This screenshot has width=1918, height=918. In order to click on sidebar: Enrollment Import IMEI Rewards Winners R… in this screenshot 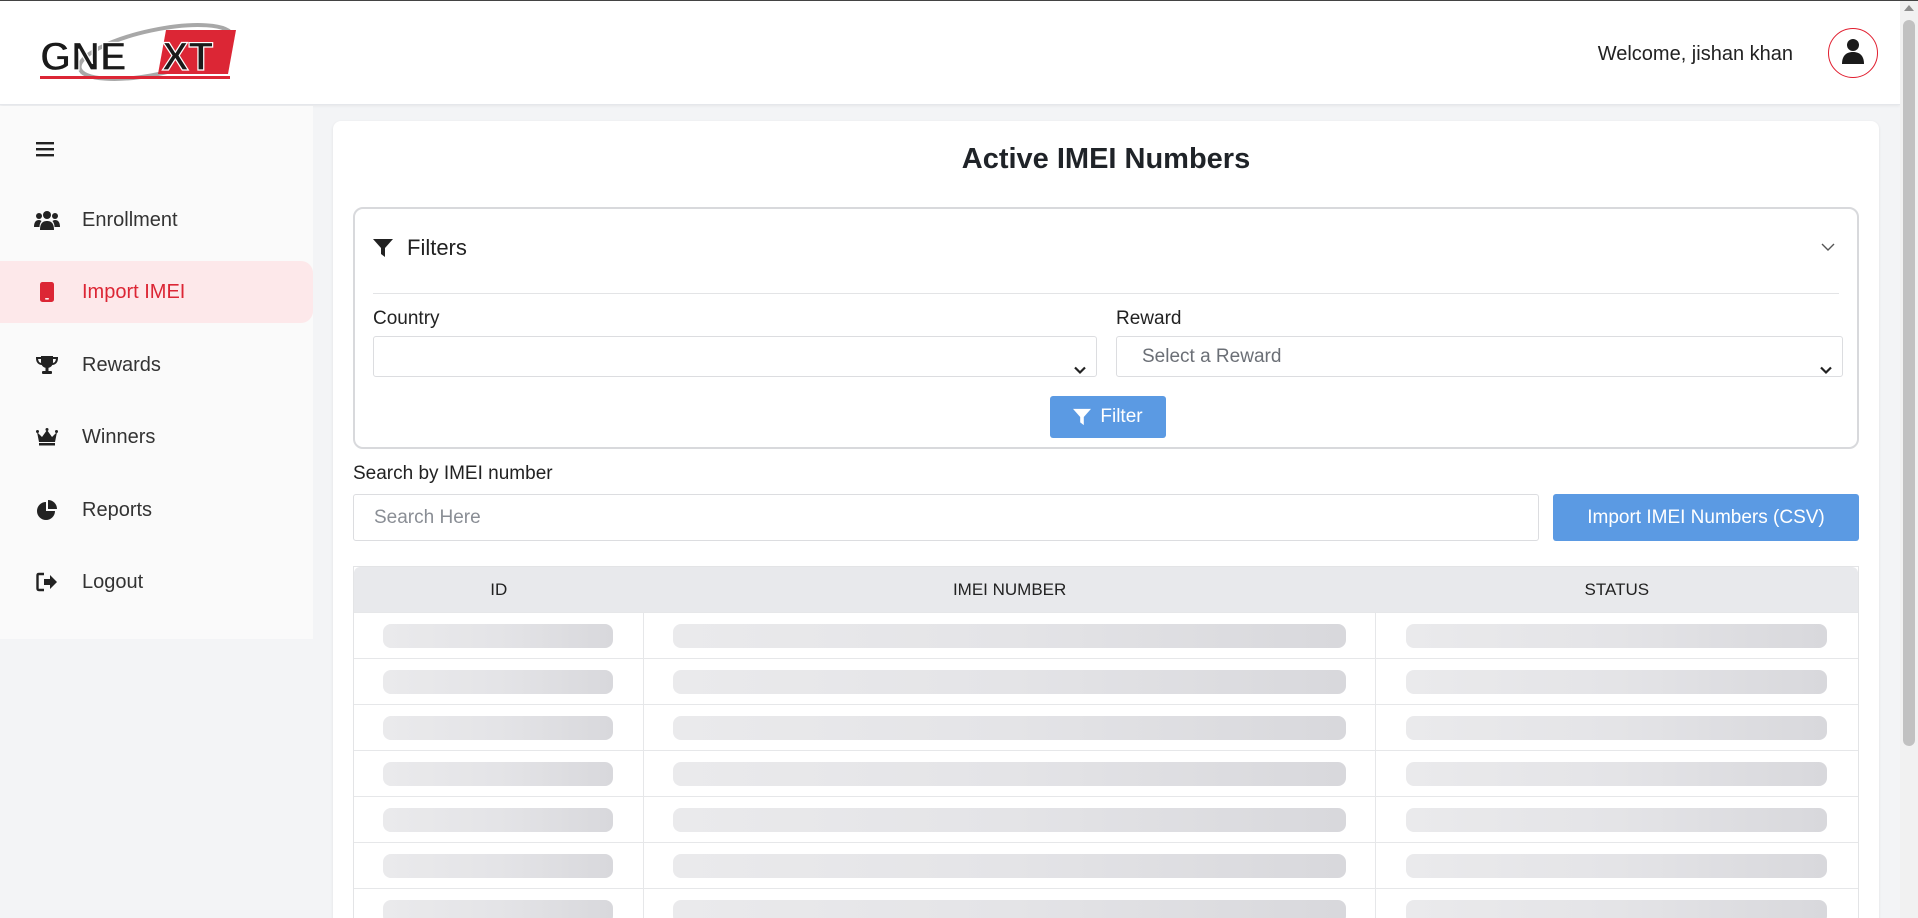, I will do `click(156, 372)`.